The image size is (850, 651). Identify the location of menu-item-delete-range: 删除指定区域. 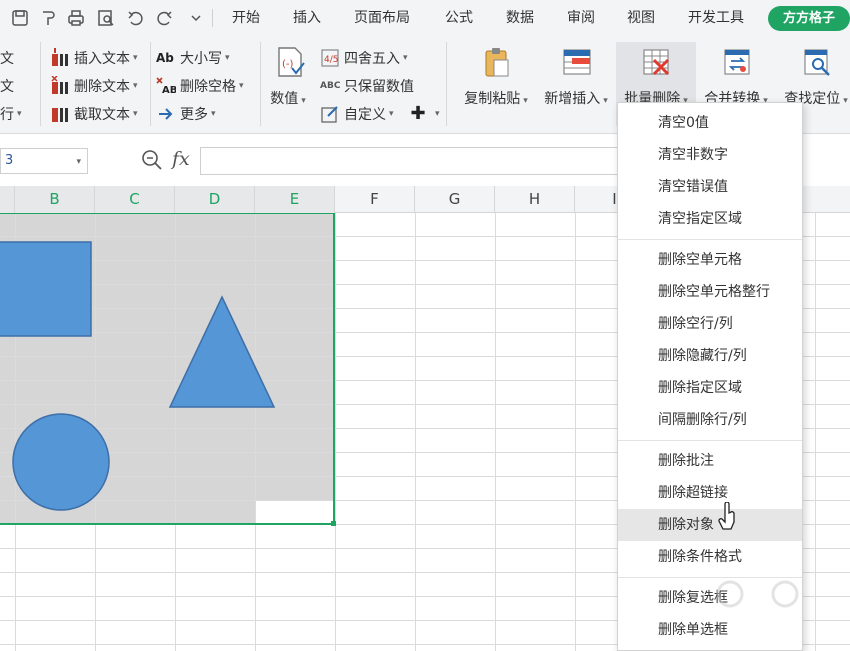
(710, 388).